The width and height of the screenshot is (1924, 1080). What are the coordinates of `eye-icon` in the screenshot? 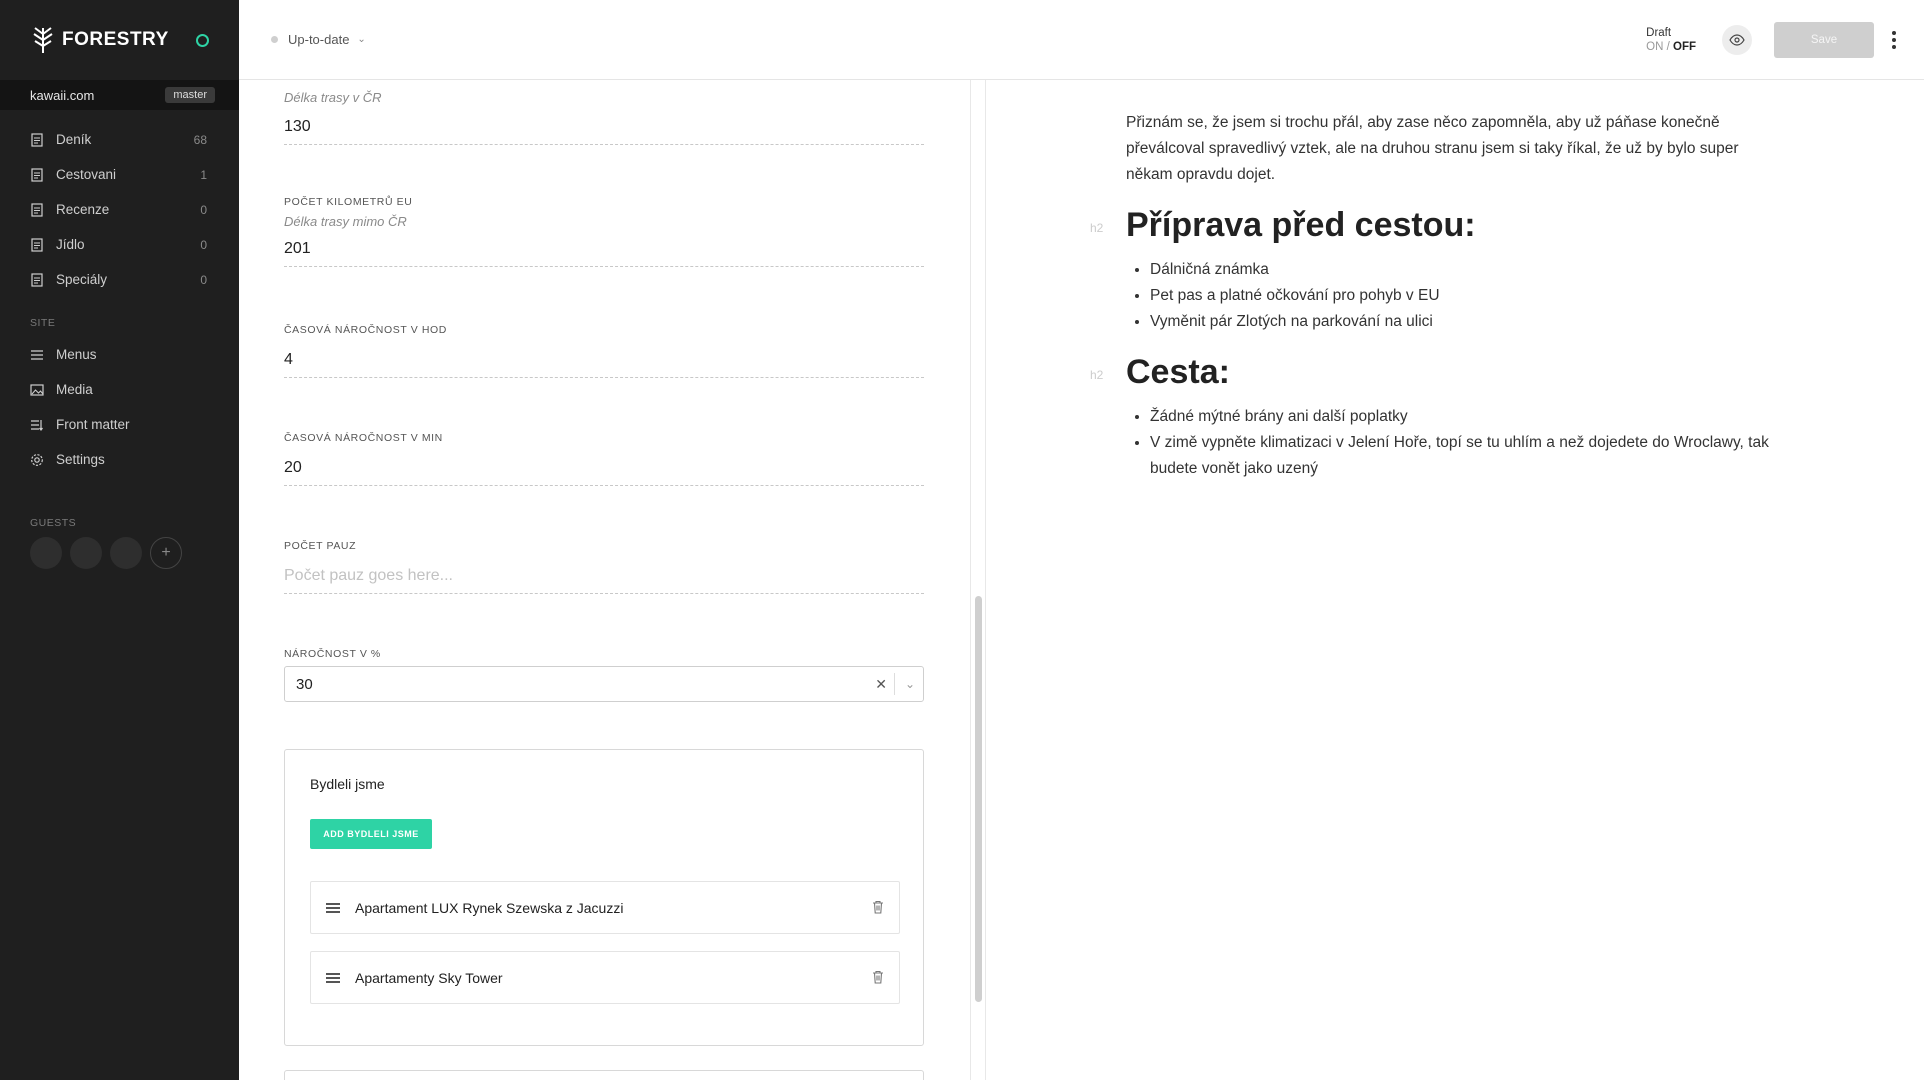 It's located at (1737, 40).